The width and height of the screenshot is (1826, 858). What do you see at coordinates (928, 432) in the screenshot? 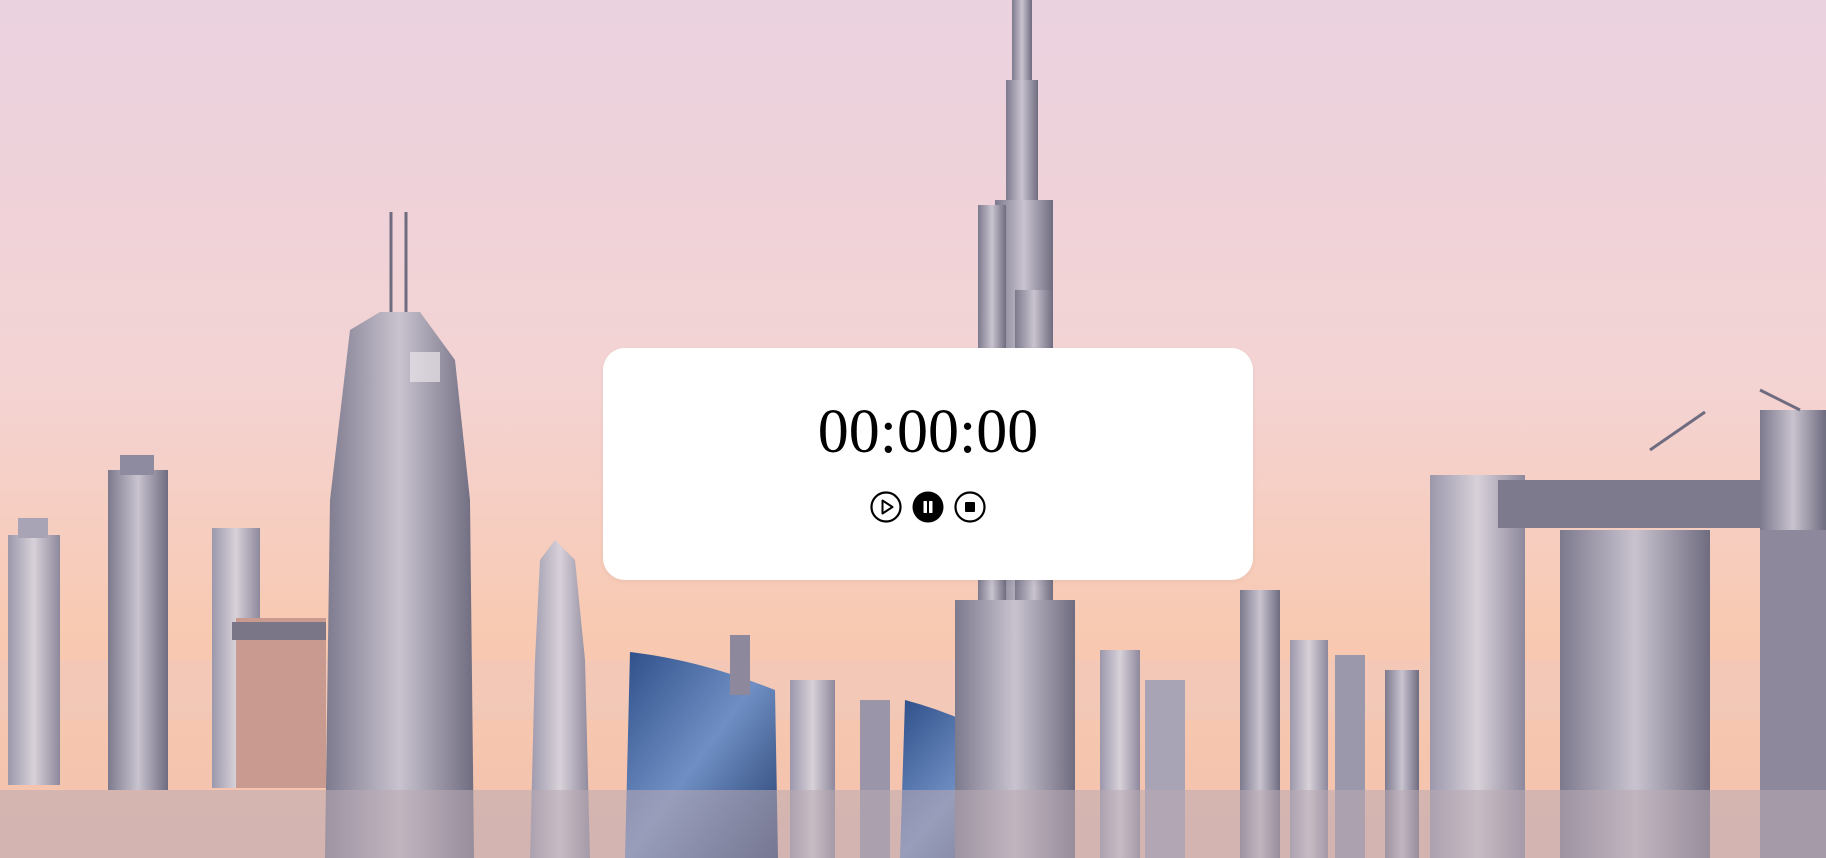
I see `timer-display: 00:00:00` at bounding box center [928, 432].